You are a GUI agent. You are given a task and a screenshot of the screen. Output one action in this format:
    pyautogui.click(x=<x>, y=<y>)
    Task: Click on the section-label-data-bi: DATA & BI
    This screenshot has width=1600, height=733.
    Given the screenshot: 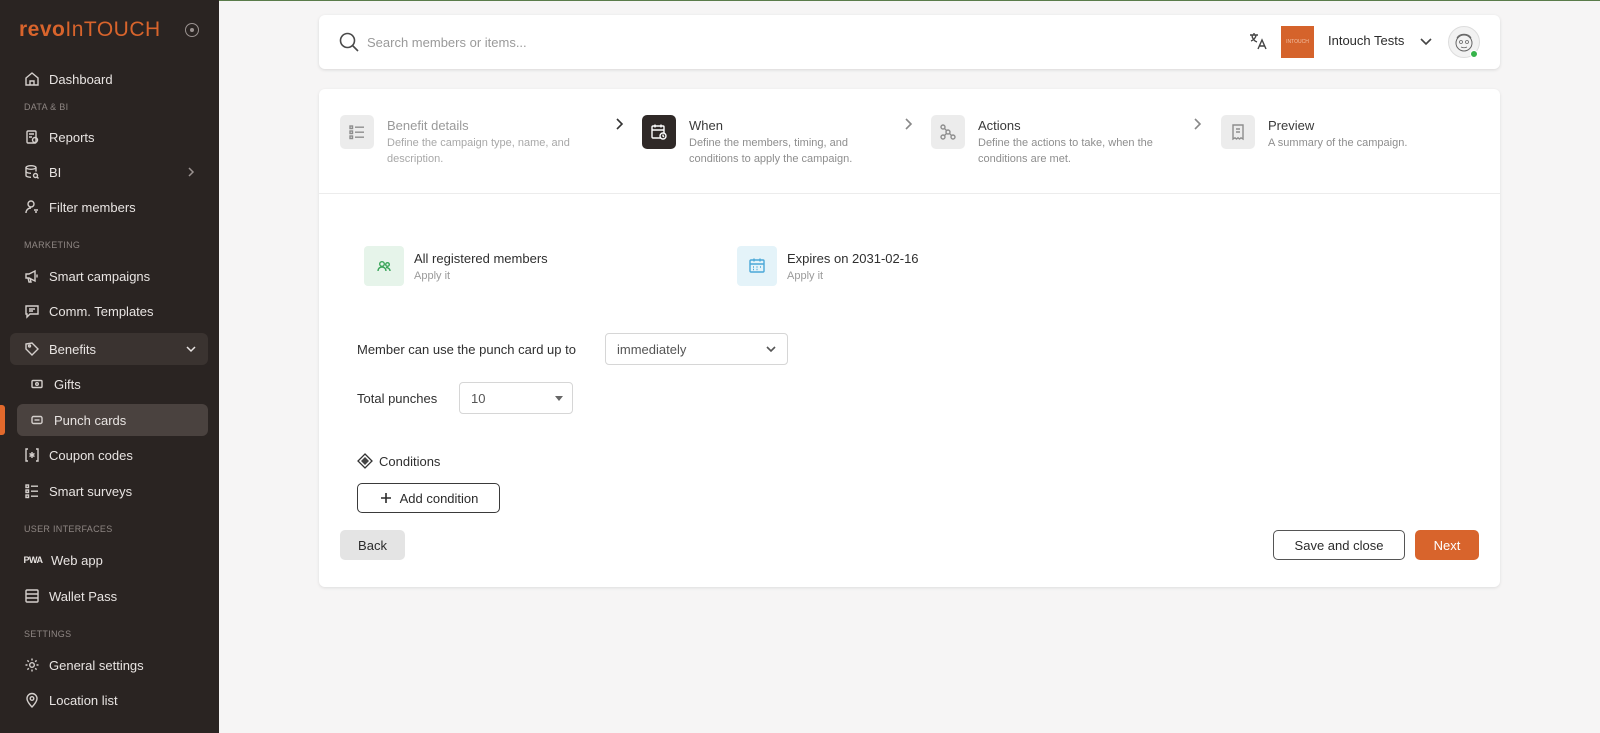 What is the action you would take?
    pyautogui.click(x=46, y=107)
    